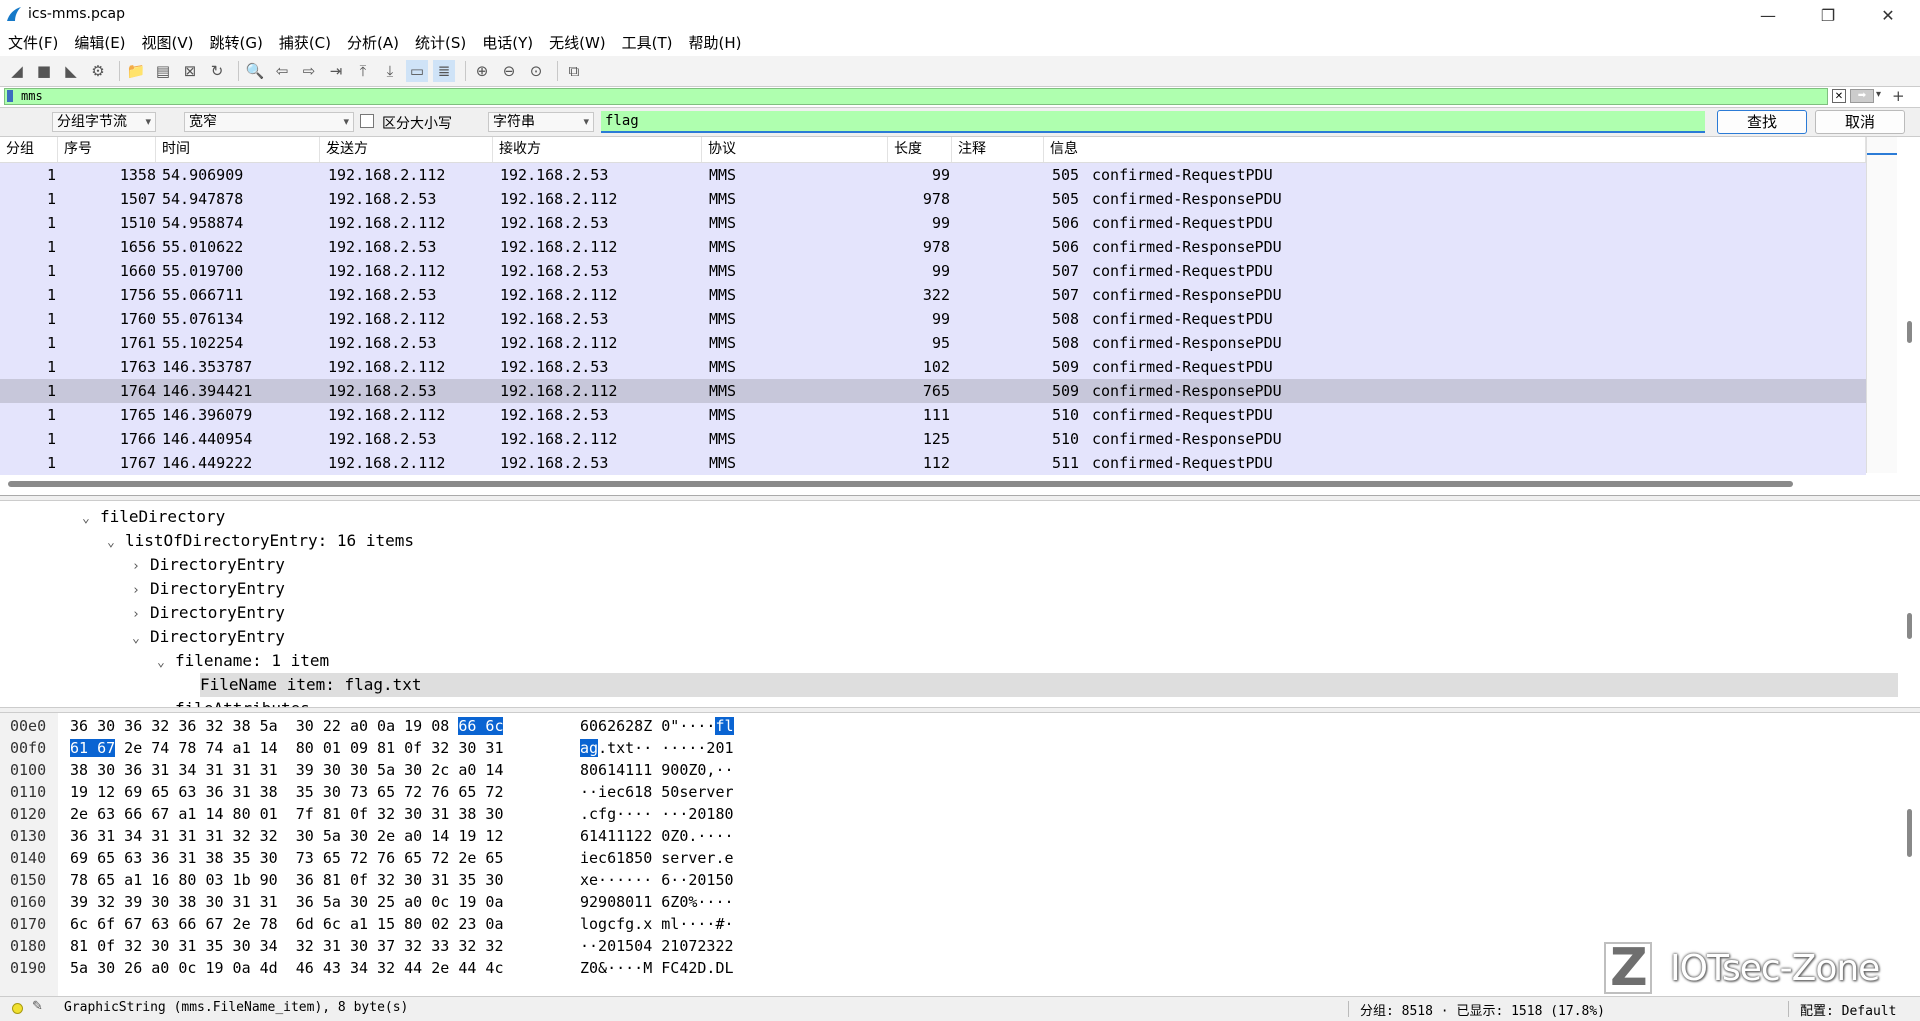  What do you see at coordinates (168, 43) in the screenshot?
I see `menu-item: 视图(V)` at bounding box center [168, 43].